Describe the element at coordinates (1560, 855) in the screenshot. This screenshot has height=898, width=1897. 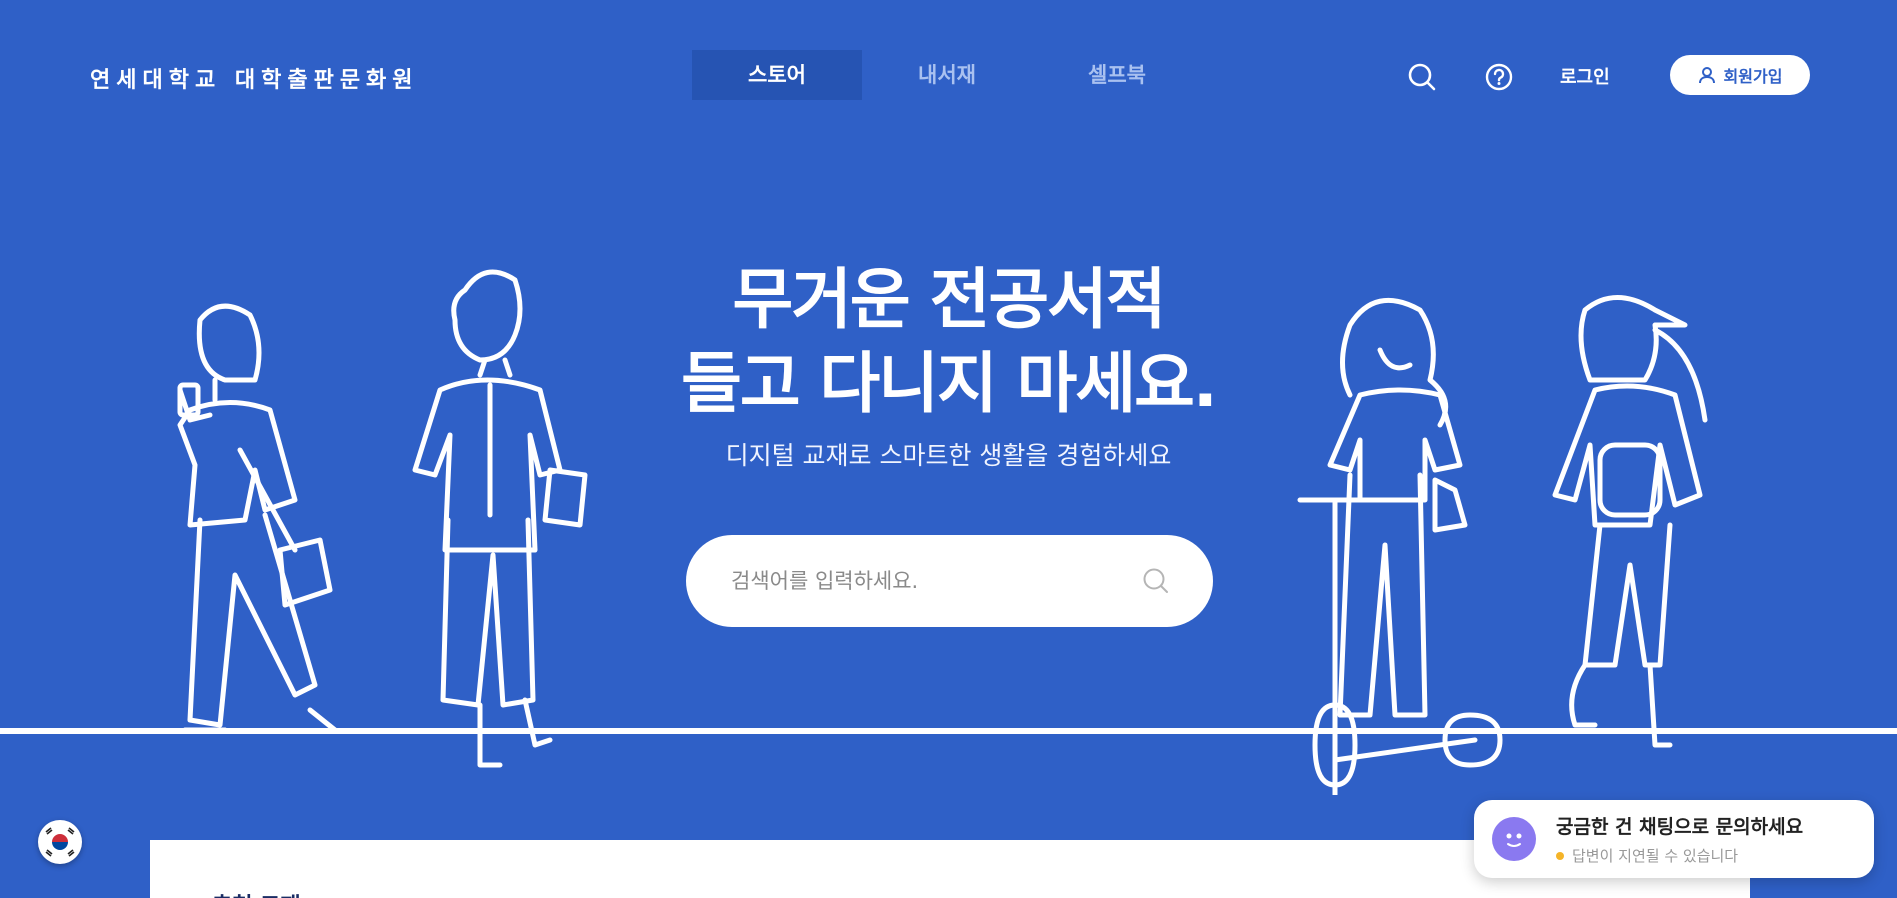
I see `status-dot` at that location.